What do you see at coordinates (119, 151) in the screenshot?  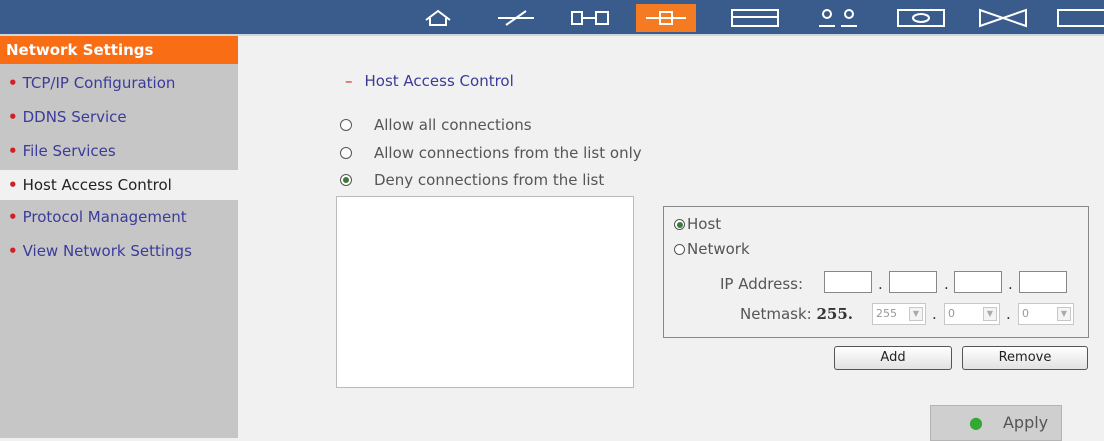 I see `sidebar-item-file-services: • File Services` at bounding box center [119, 151].